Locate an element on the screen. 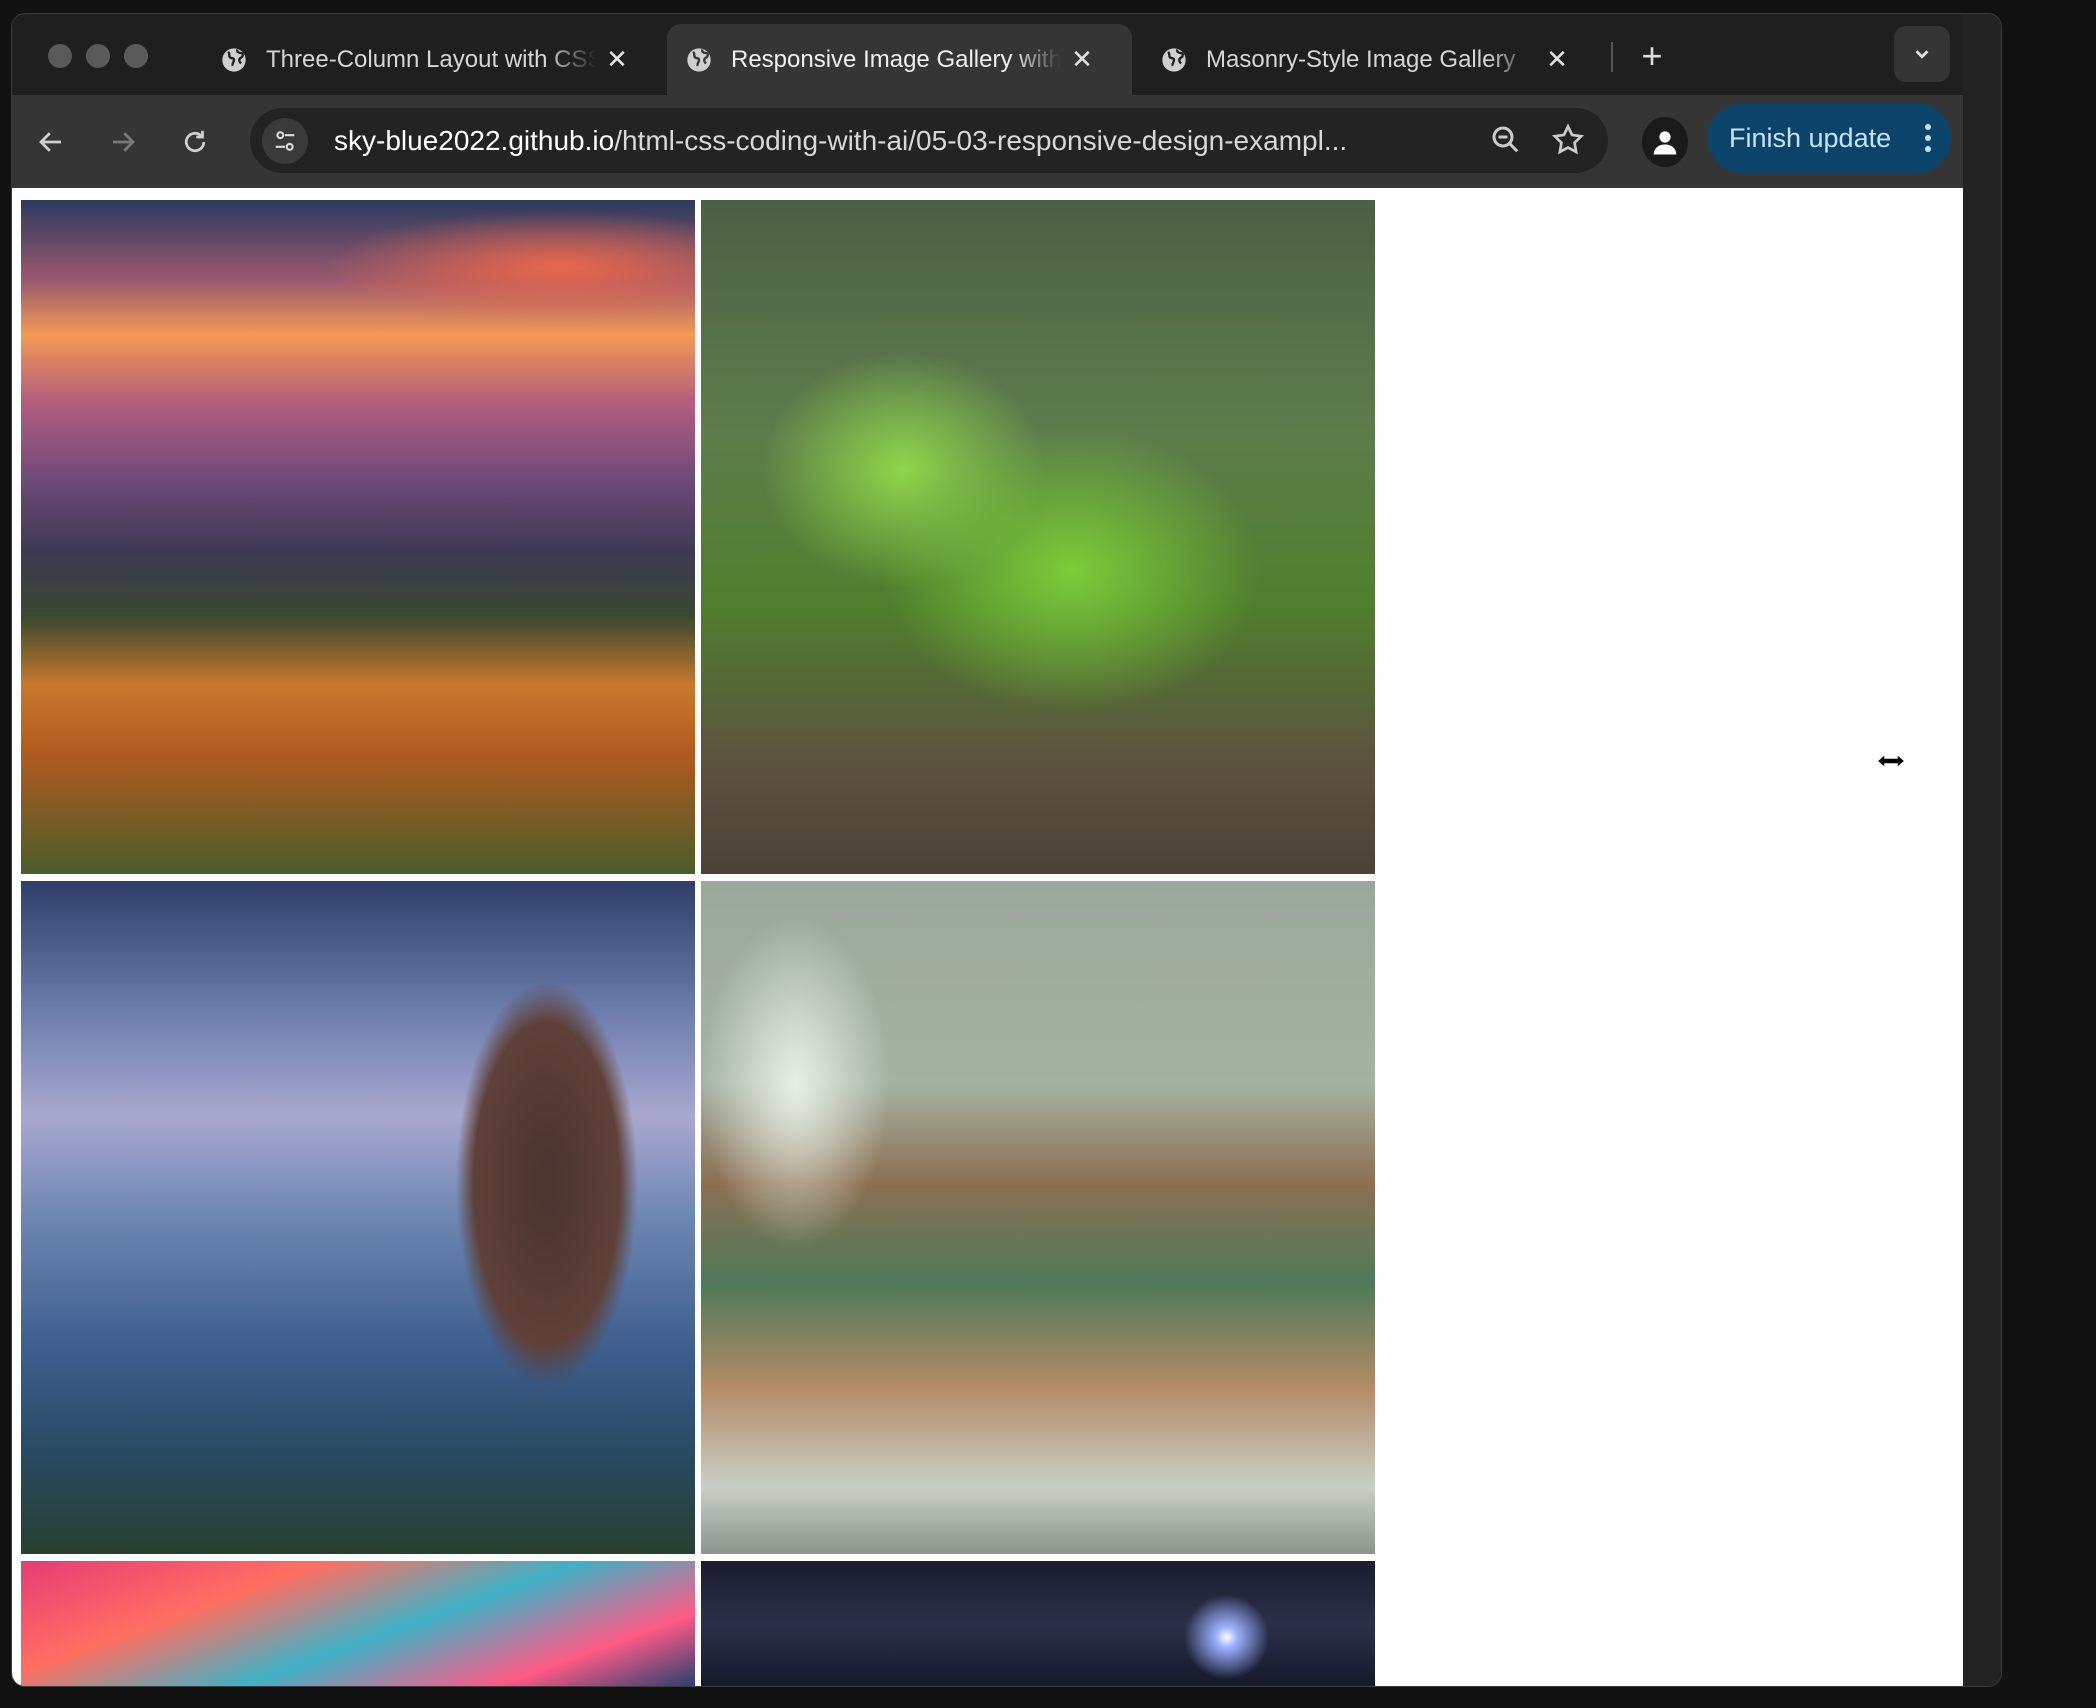 Image resolution: width=2096 pixels, height=1708 pixels. gallery-image-pink-sky is located at coordinates (358, 1623).